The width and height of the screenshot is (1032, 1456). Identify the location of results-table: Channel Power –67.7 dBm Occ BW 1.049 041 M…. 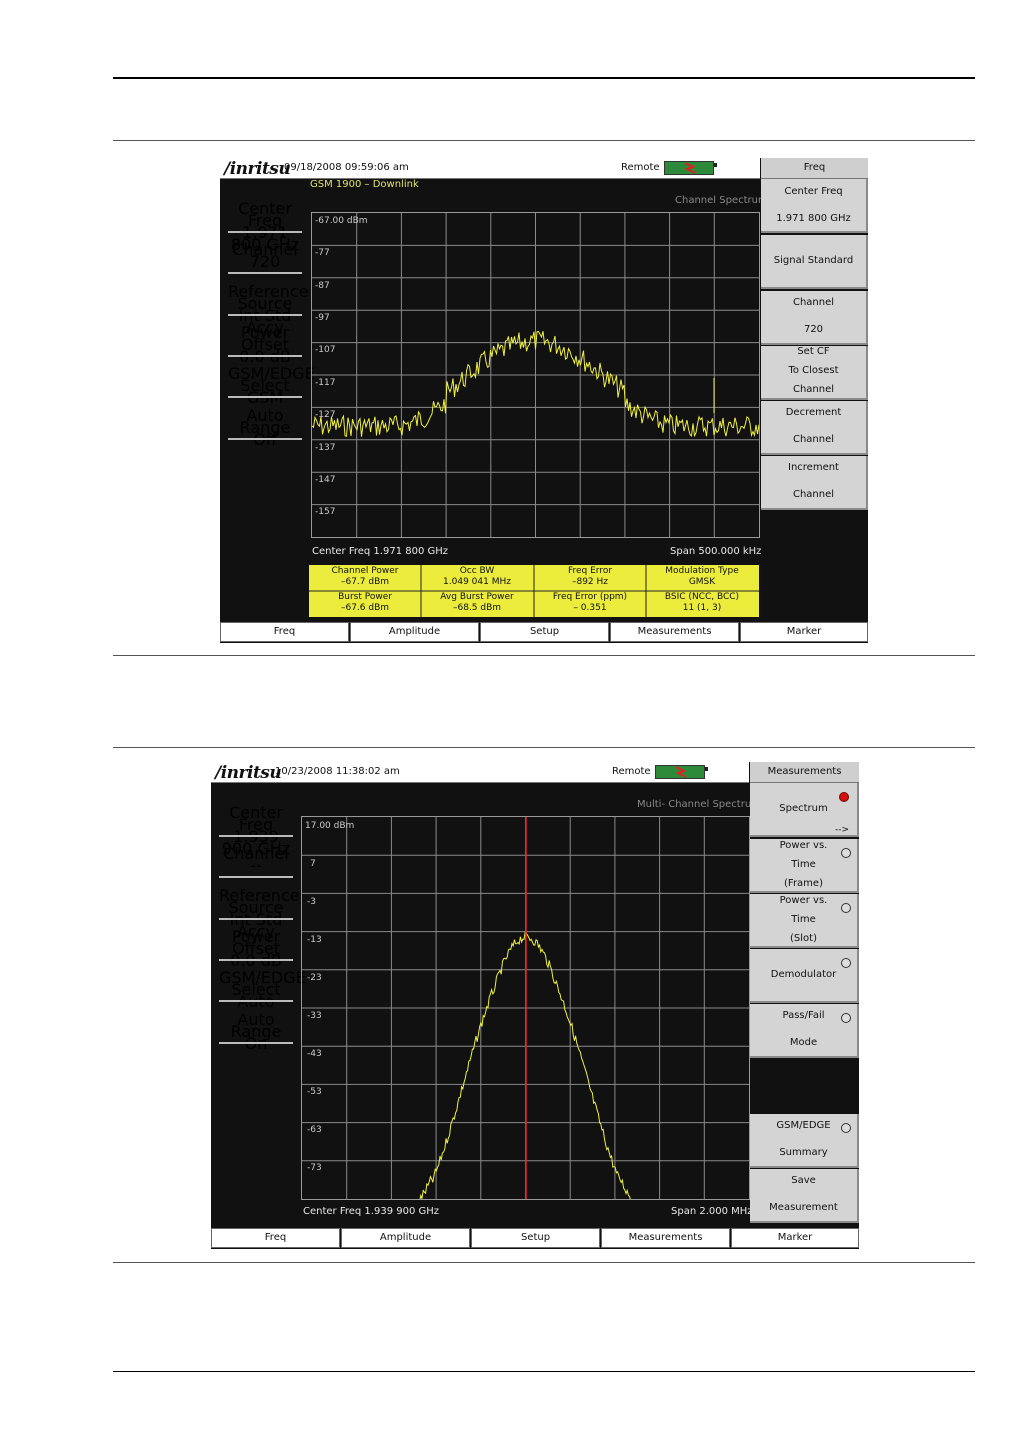
(534, 591).